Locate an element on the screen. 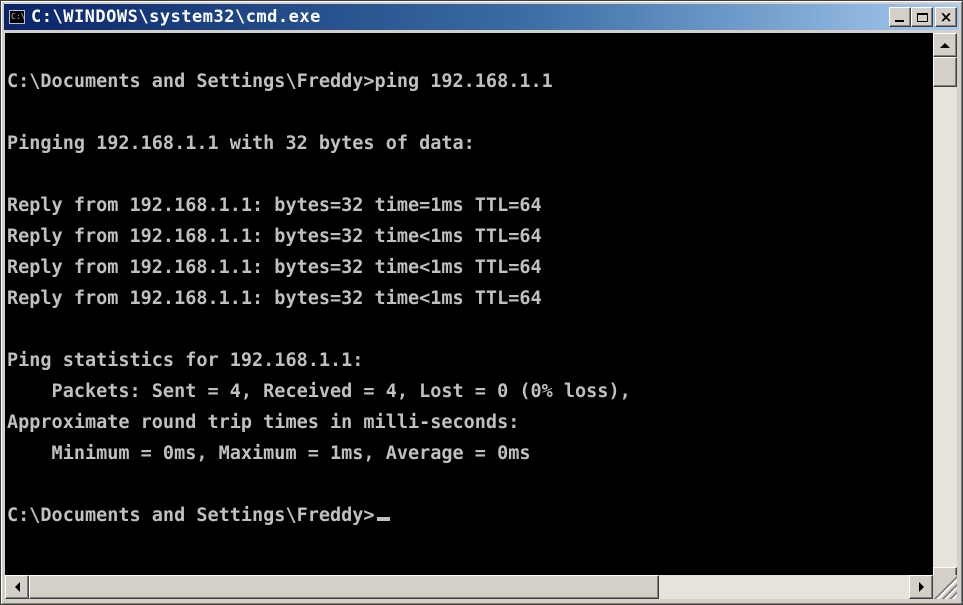  vertical-scroll-thumb is located at coordinates (945, 72).